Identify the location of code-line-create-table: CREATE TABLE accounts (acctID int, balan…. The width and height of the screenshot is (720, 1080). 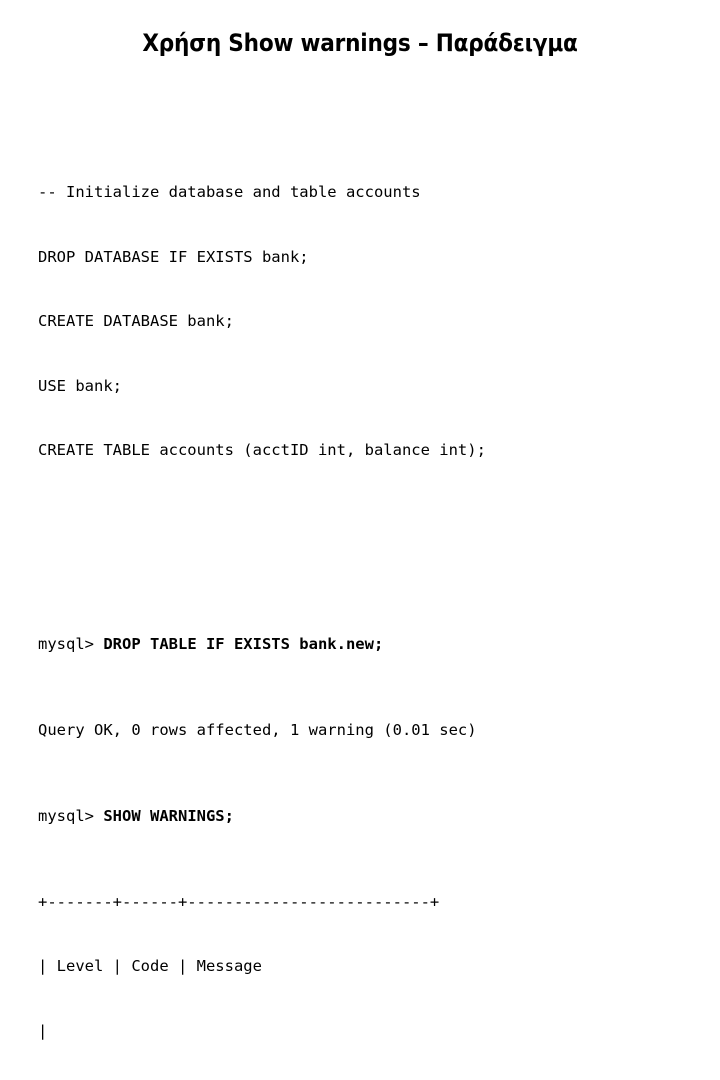
(262, 450).